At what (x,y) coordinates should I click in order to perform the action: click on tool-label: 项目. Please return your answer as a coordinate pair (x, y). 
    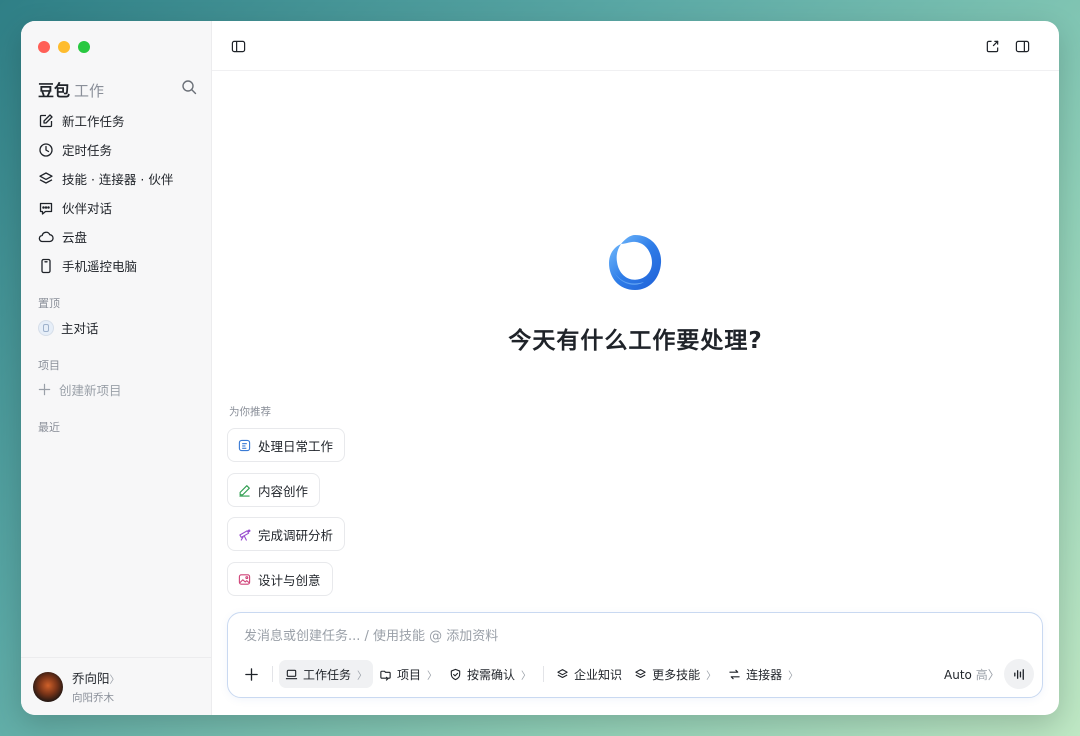
    Looking at the image, I should click on (409, 674).